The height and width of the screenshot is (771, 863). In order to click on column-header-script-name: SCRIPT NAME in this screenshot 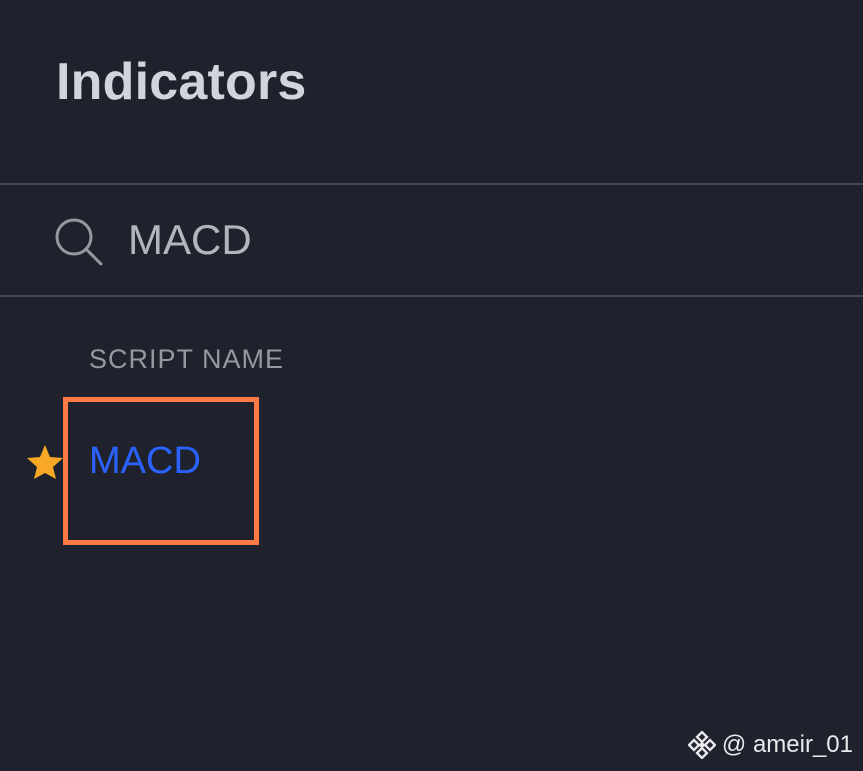, I will do `click(187, 359)`.